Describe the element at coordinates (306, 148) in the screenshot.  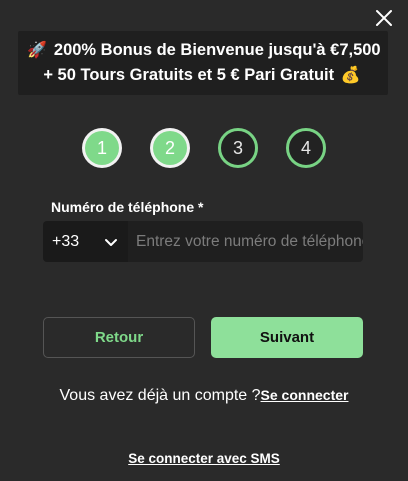
I see `step-4: 4` at that location.